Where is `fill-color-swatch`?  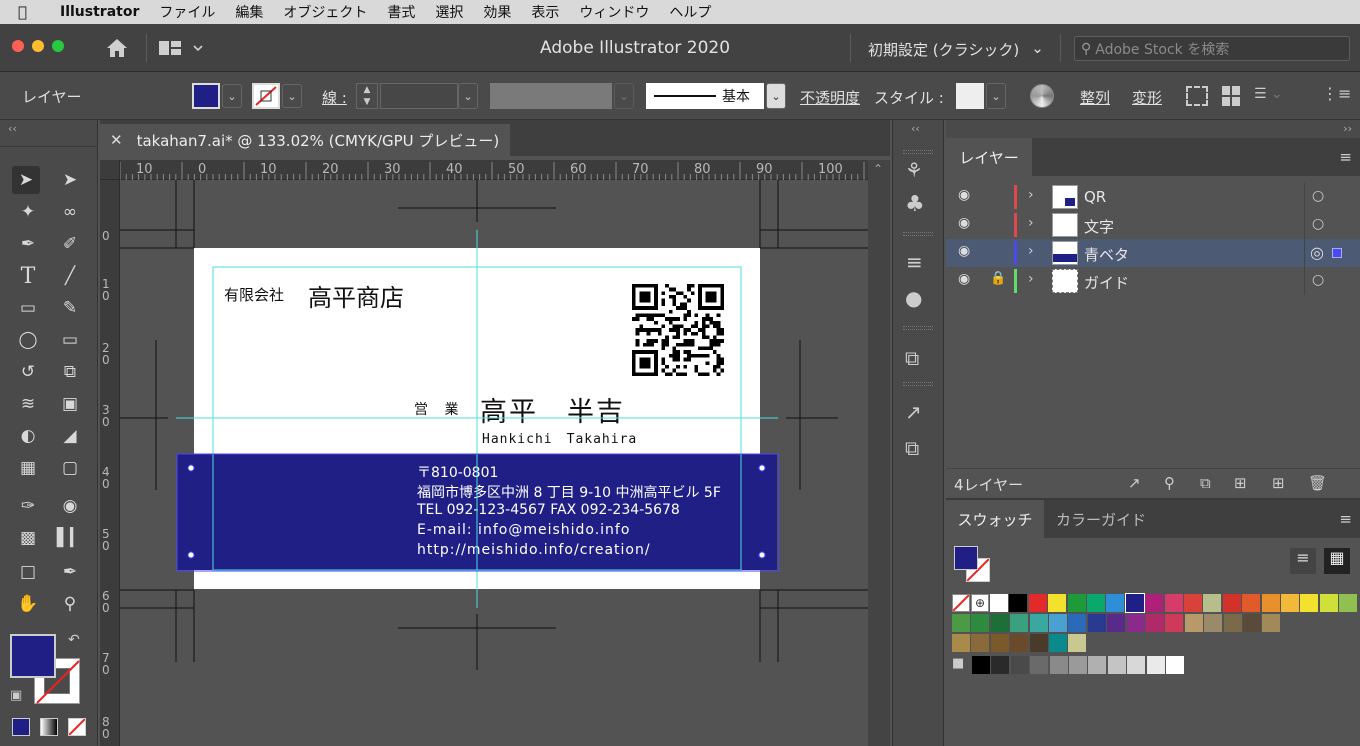 fill-color-swatch is located at coordinates (206, 96).